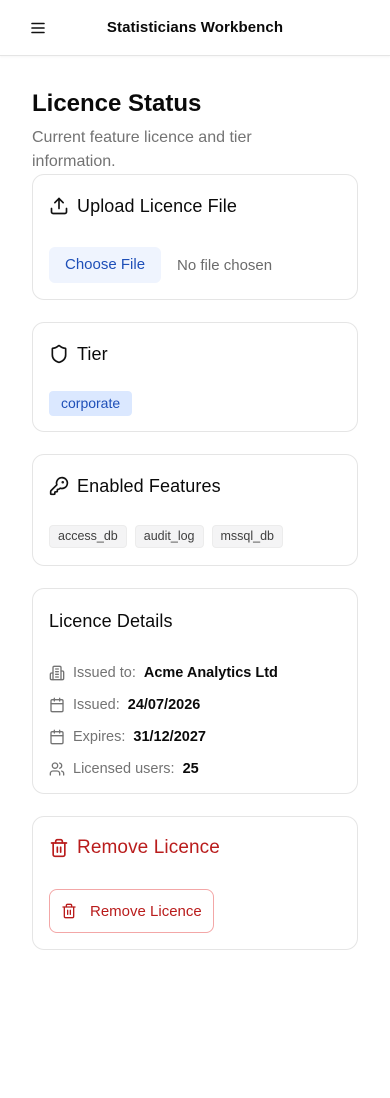  What do you see at coordinates (59, 206) in the screenshot?
I see `upload-icon` at bounding box center [59, 206].